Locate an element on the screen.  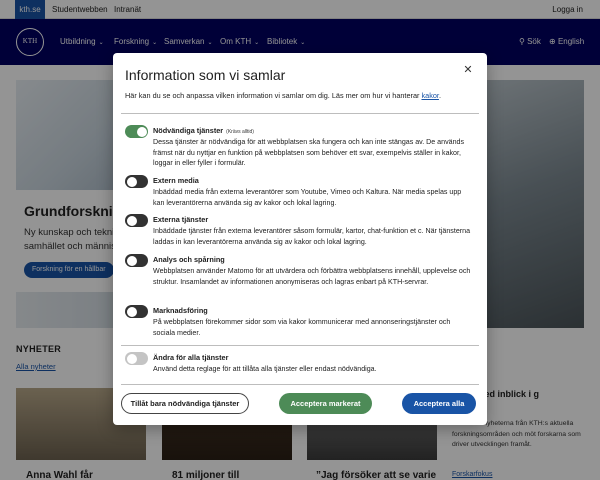
toggle-analytics is located at coordinates (136, 260).